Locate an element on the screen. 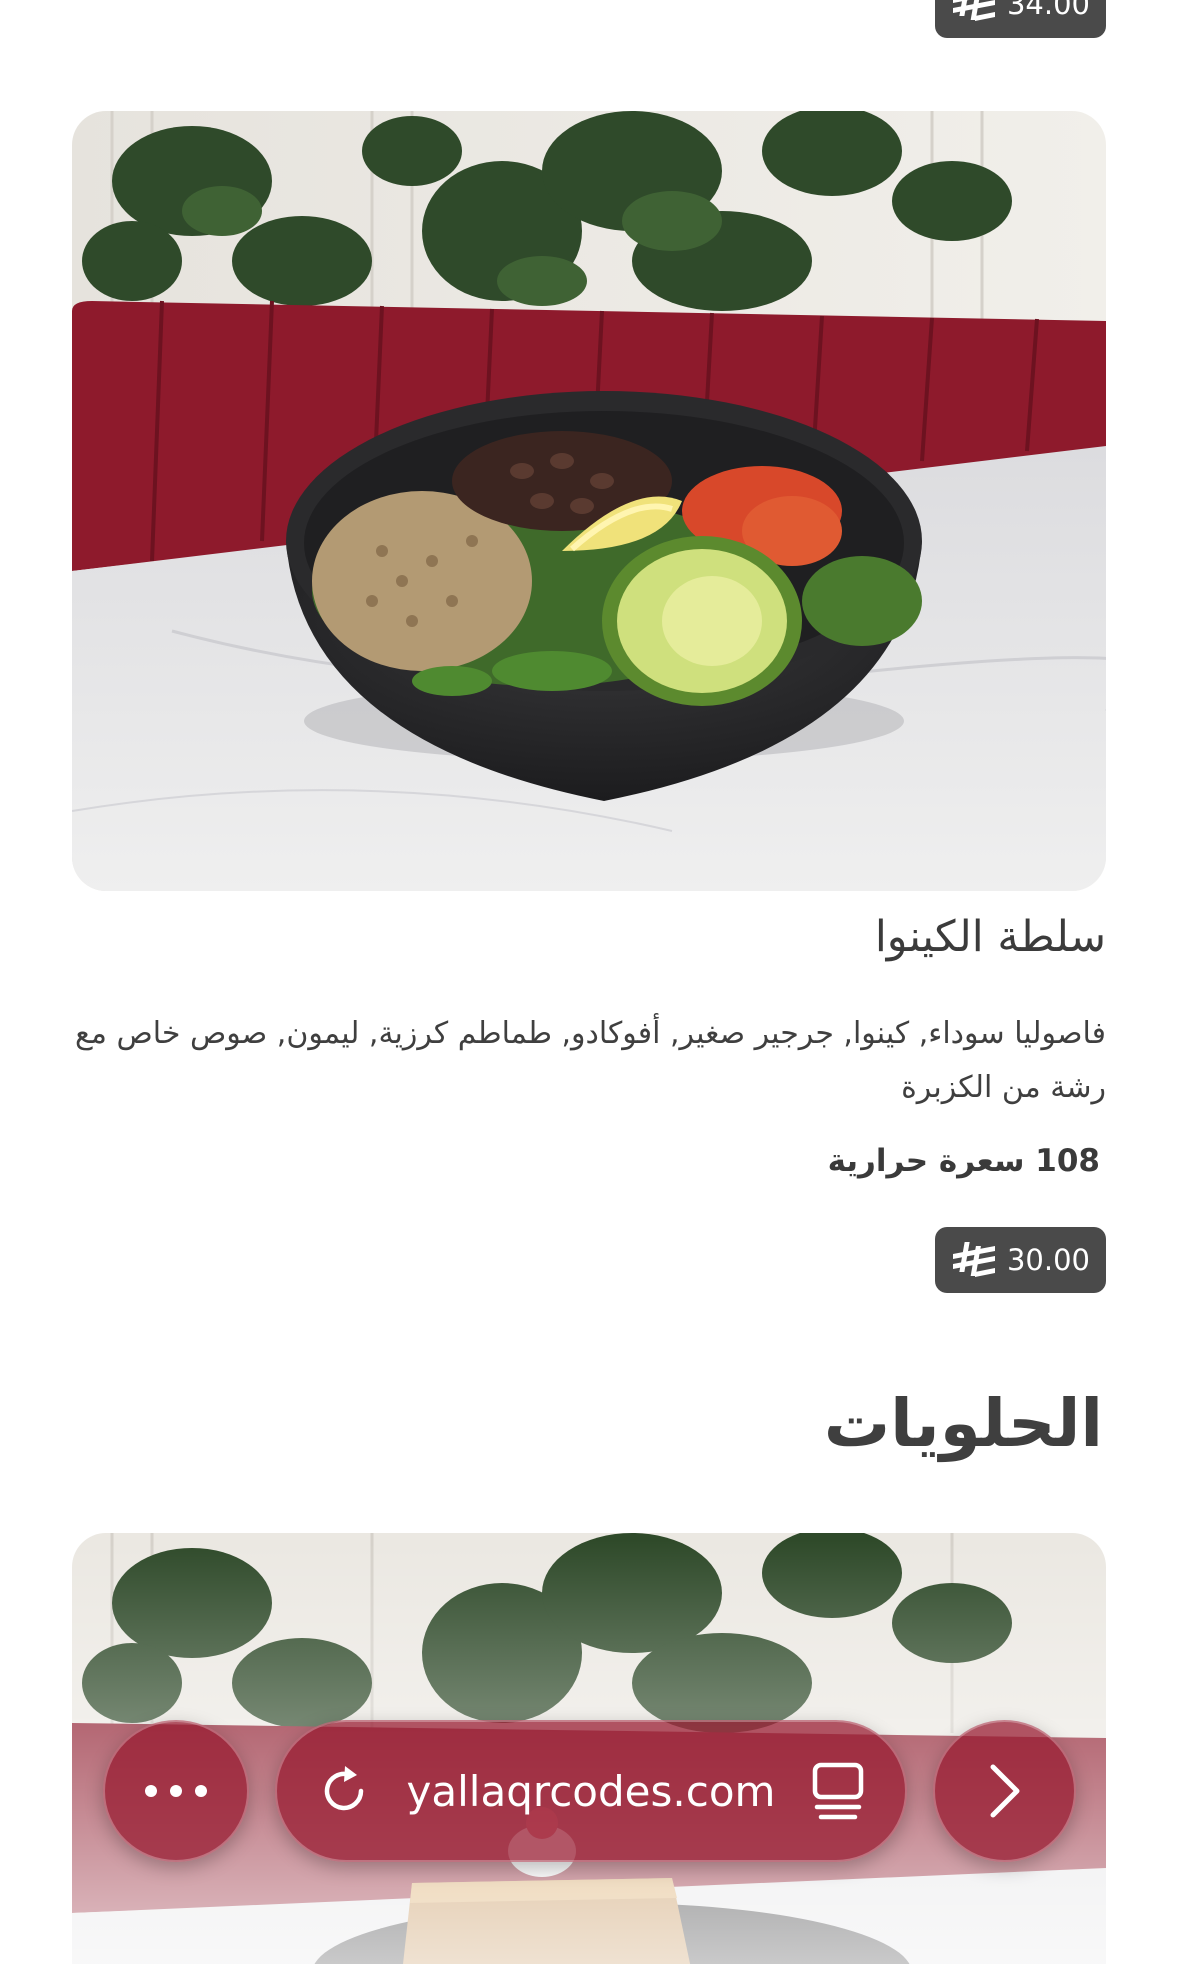 This screenshot has height=1964, width=1179. reload-icon is located at coordinates (344, 1791).